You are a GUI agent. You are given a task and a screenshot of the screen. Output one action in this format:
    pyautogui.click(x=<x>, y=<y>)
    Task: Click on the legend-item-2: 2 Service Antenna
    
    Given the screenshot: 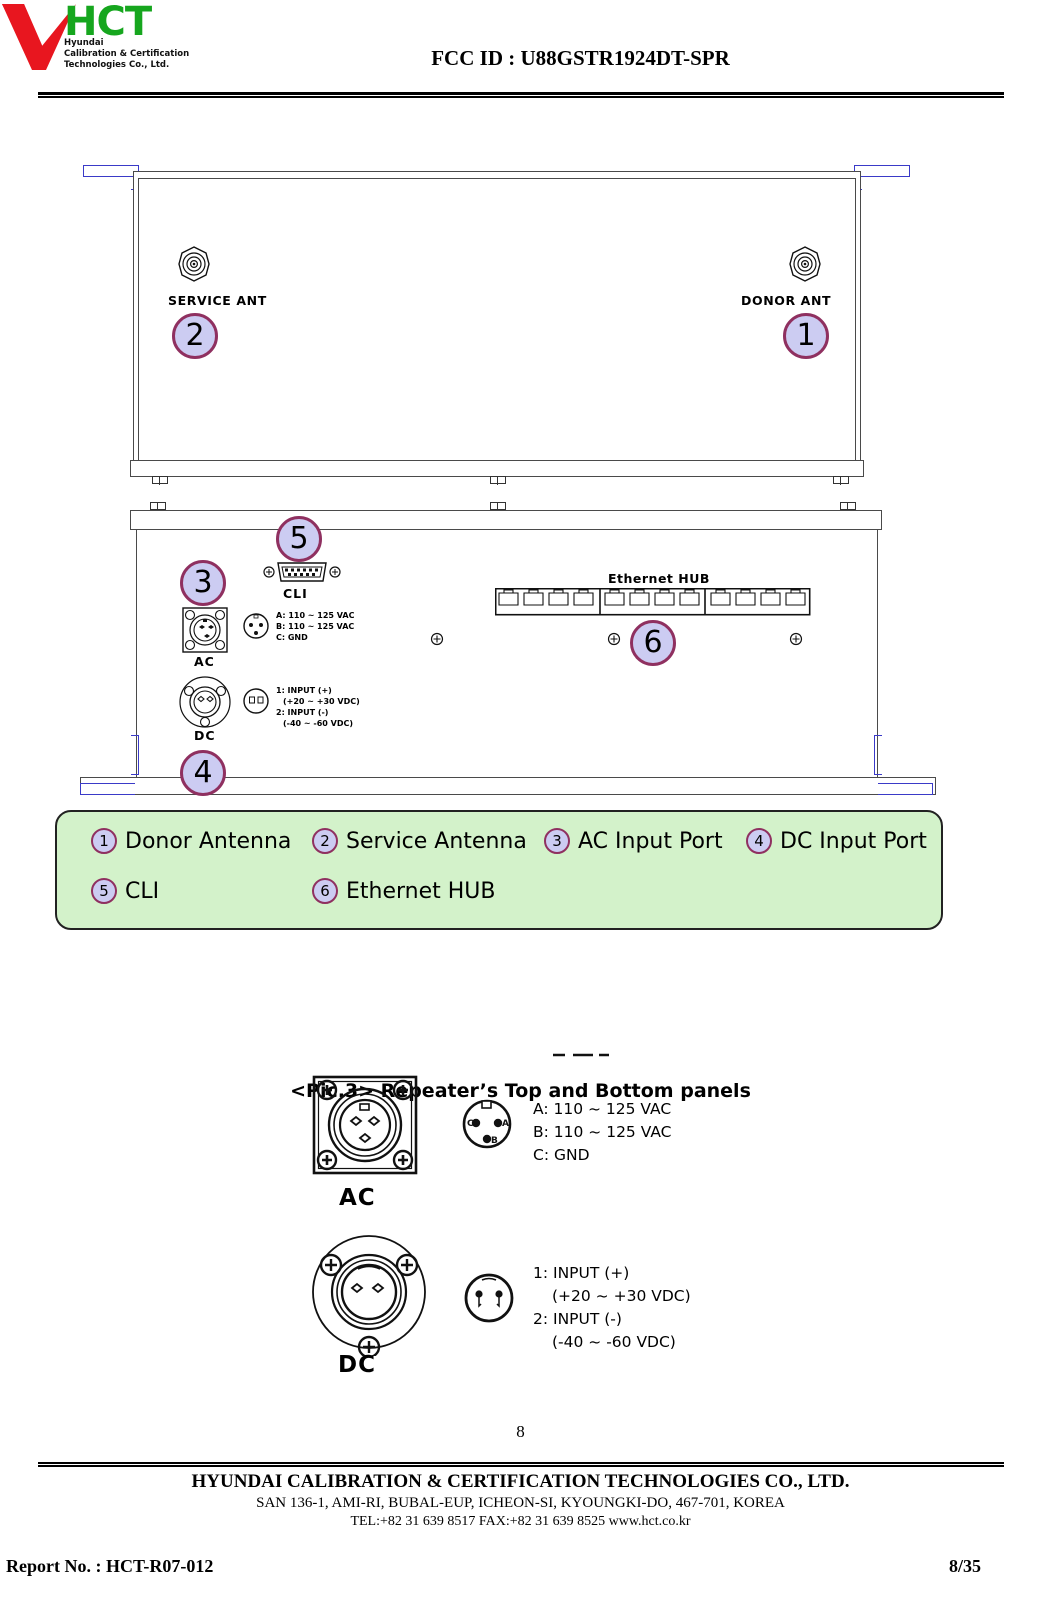 What is the action you would take?
    pyautogui.click(x=419, y=841)
    